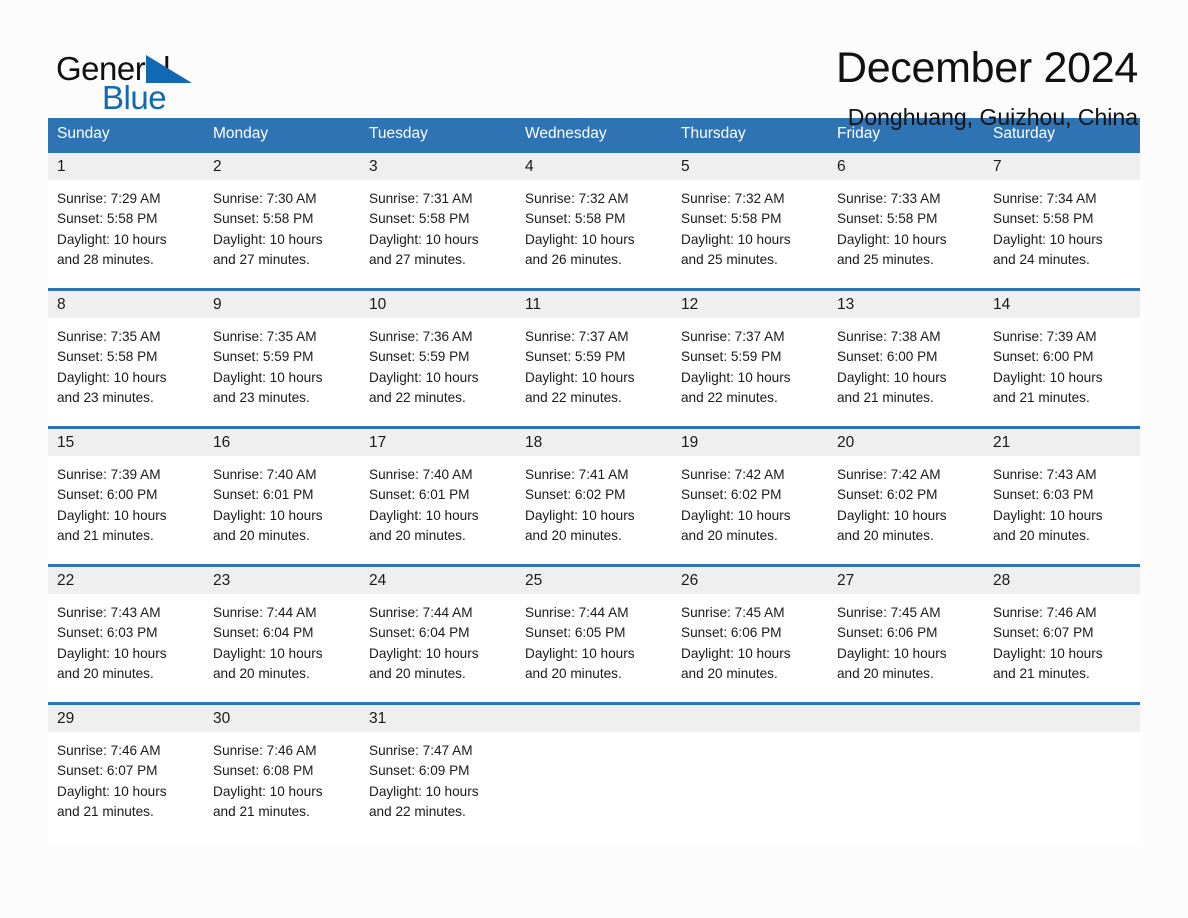 The width and height of the screenshot is (1188, 918). What do you see at coordinates (906, 166) in the screenshot?
I see `day-number: 6` at bounding box center [906, 166].